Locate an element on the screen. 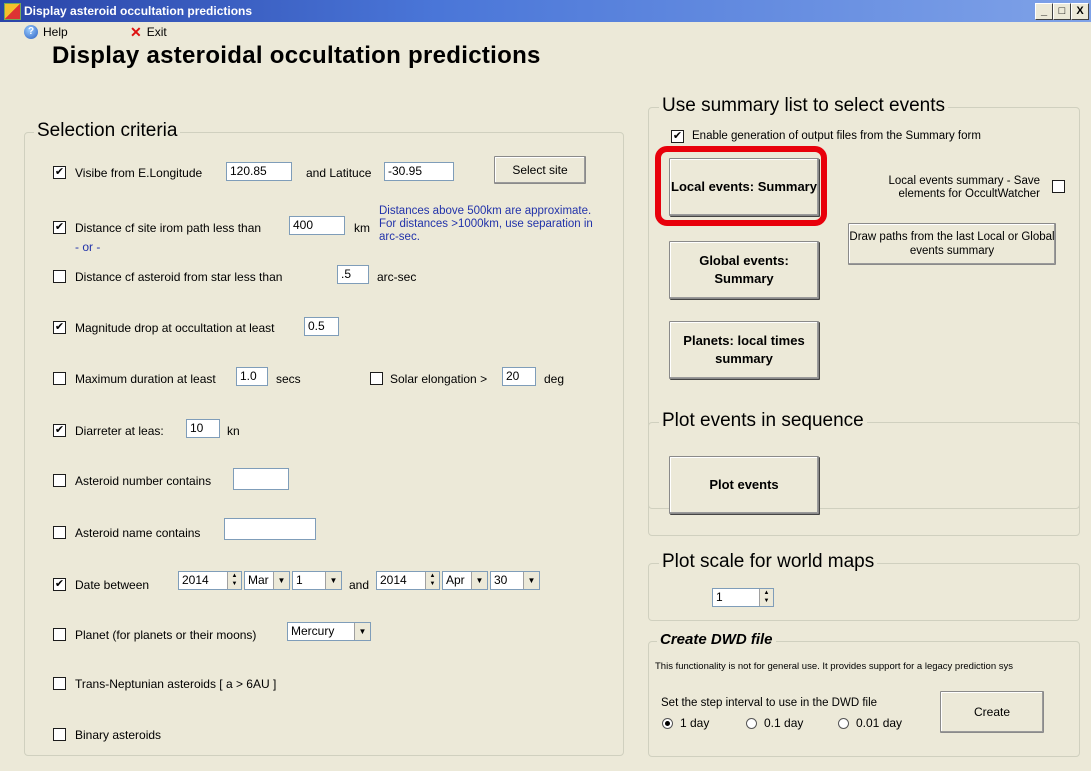 This screenshot has width=1091, height=771. dwd-0-1day-radio is located at coordinates (751, 723).